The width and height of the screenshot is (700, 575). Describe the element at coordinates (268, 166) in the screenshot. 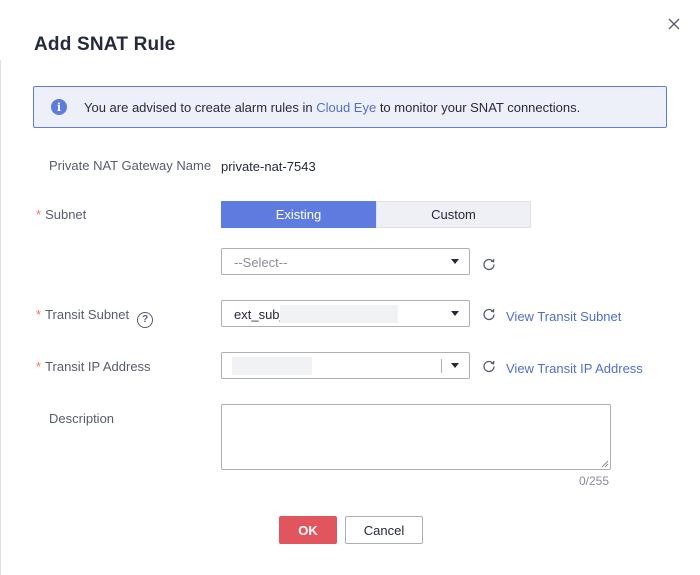

I see `gateway-name-value: private-nat-7543` at that location.